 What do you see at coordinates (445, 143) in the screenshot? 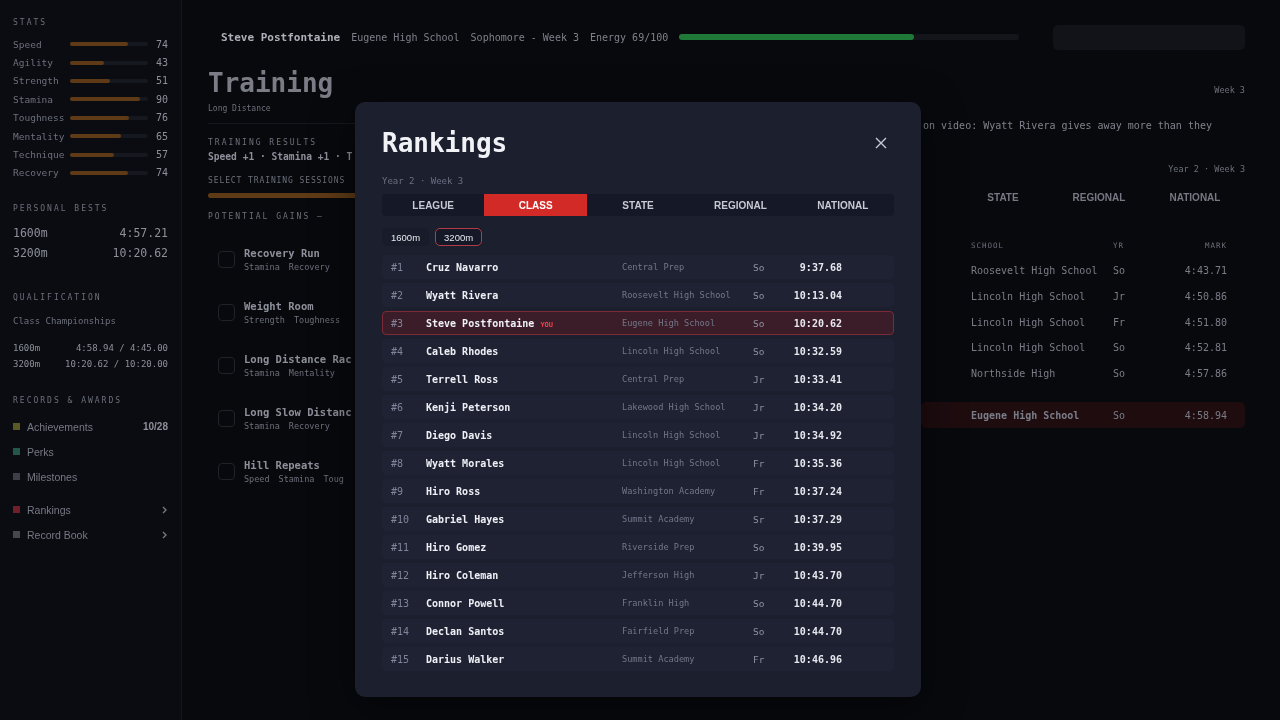
I see `dialog-title: Rankings` at bounding box center [445, 143].